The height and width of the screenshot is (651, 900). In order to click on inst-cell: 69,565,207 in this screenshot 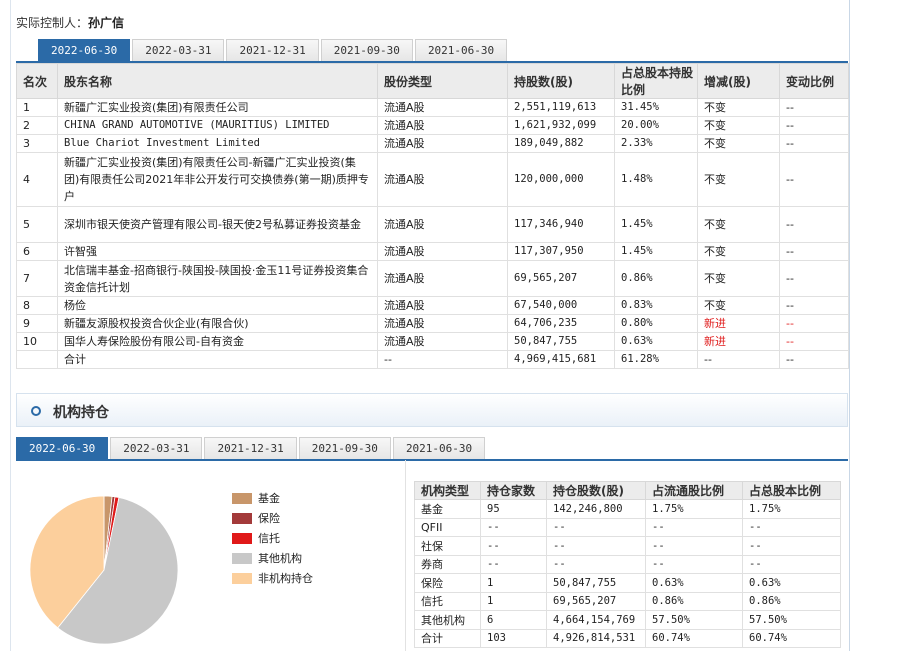, I will do `click(596, 601)`.